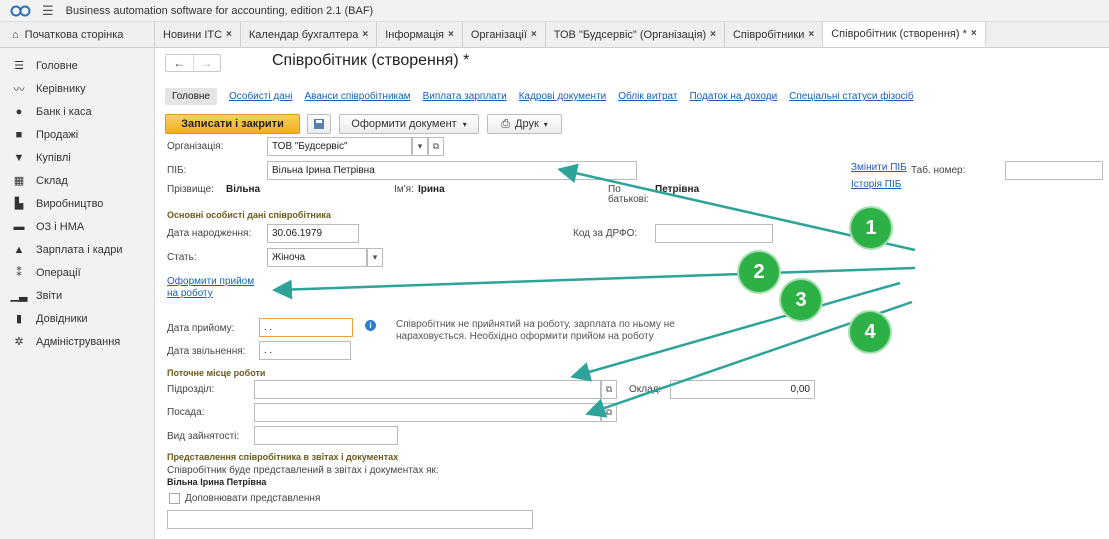  I want to click on annotation-marker-3: 3, so click(801, 300).